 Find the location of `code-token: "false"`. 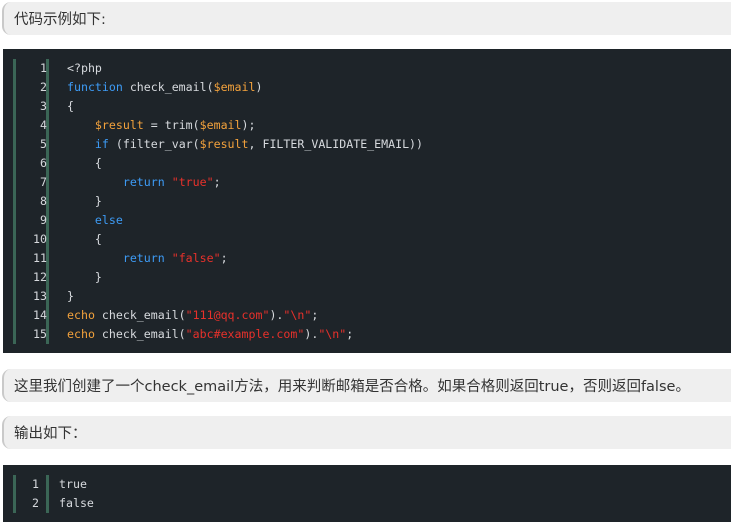

code-token: "false" is located at coordinates (196, 258).